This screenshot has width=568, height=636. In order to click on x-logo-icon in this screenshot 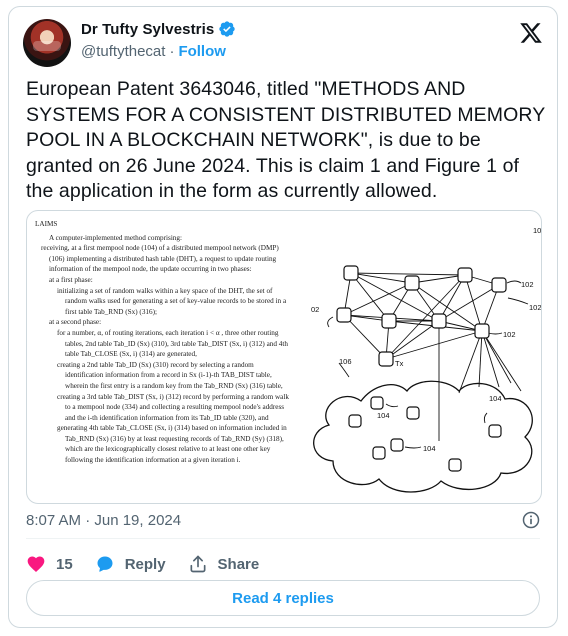, I will do `click(531, 33)`.